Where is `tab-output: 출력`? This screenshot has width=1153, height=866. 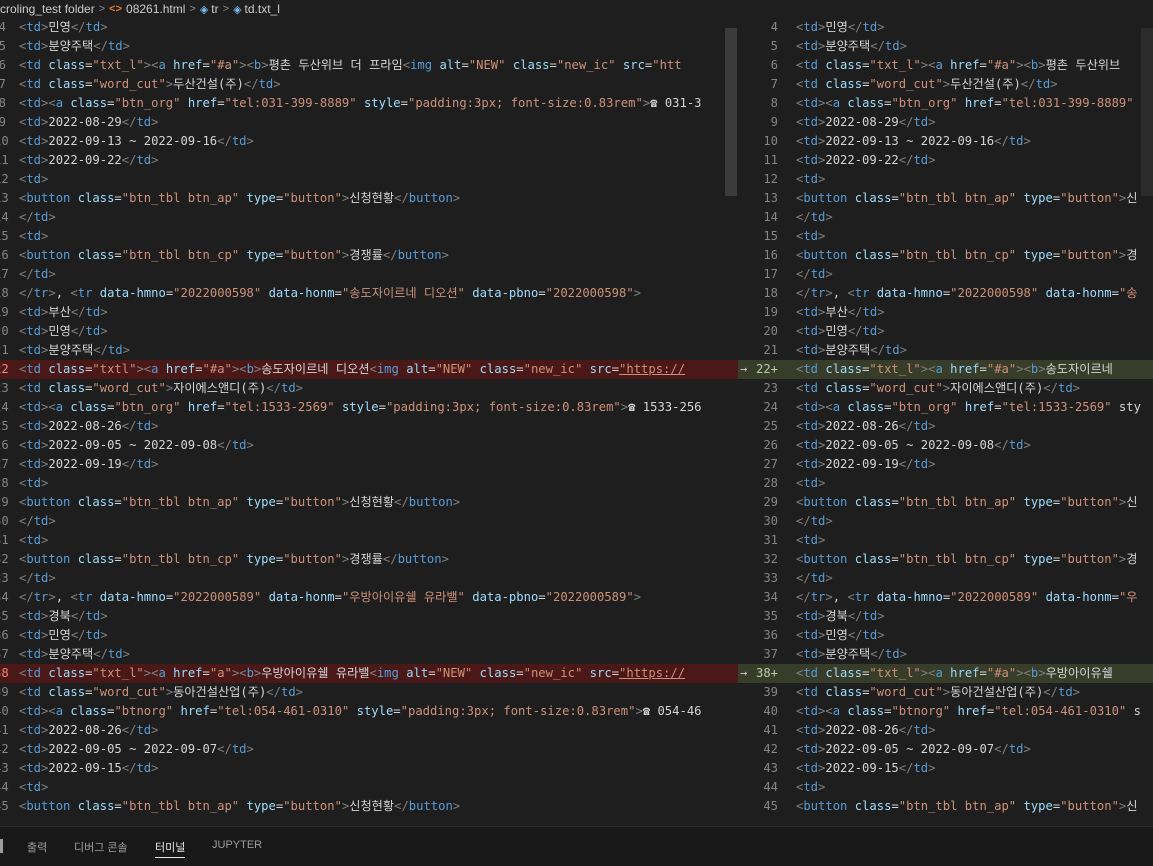 tab-output: 출력 is located at coordinates (37, 847).